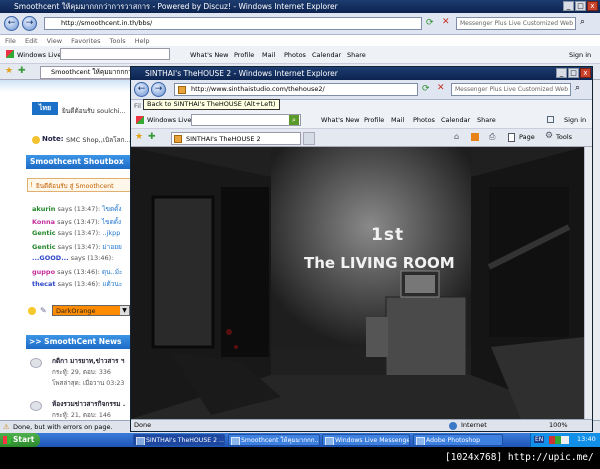  I want to click on front-live-search, so click(246, 120).